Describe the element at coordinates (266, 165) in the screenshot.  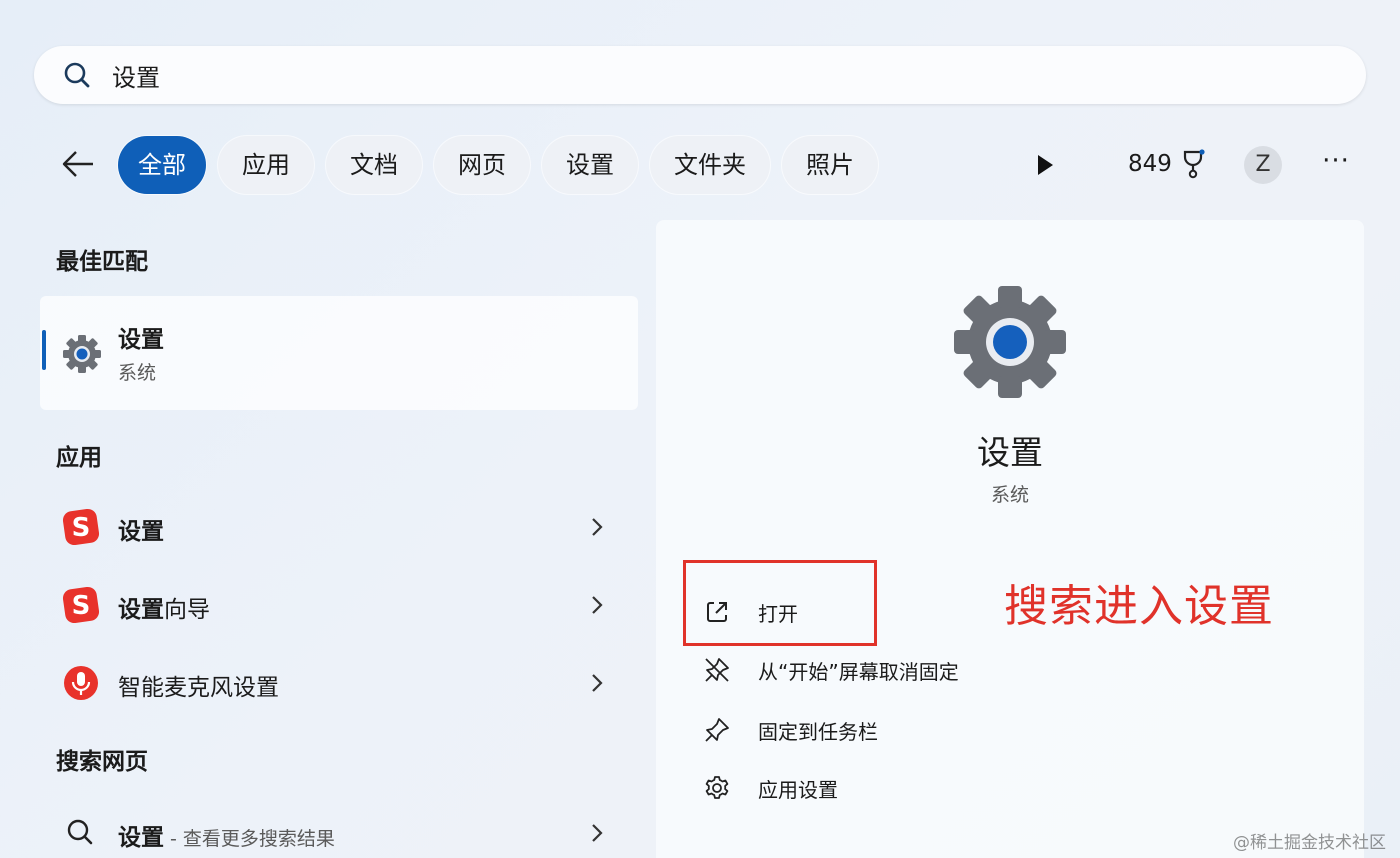
I see `filter-chip-apps: 应用` at that location.